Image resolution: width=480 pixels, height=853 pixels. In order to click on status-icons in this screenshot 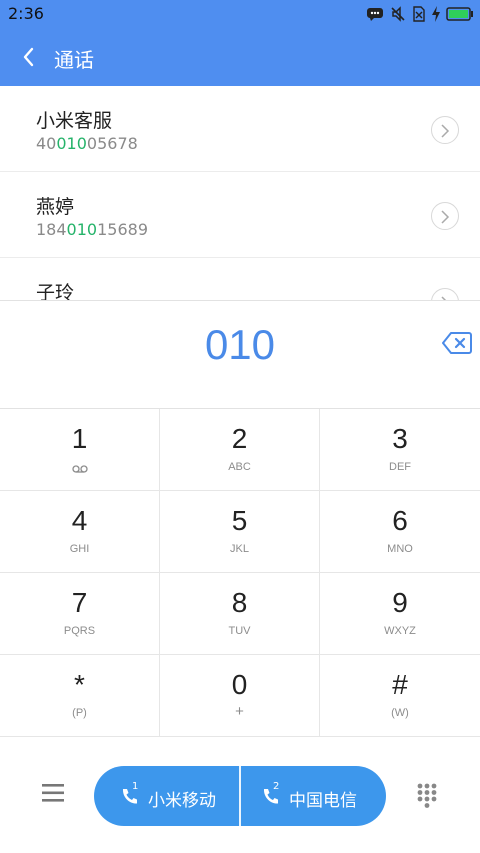, I will do `click(420, 14)`.